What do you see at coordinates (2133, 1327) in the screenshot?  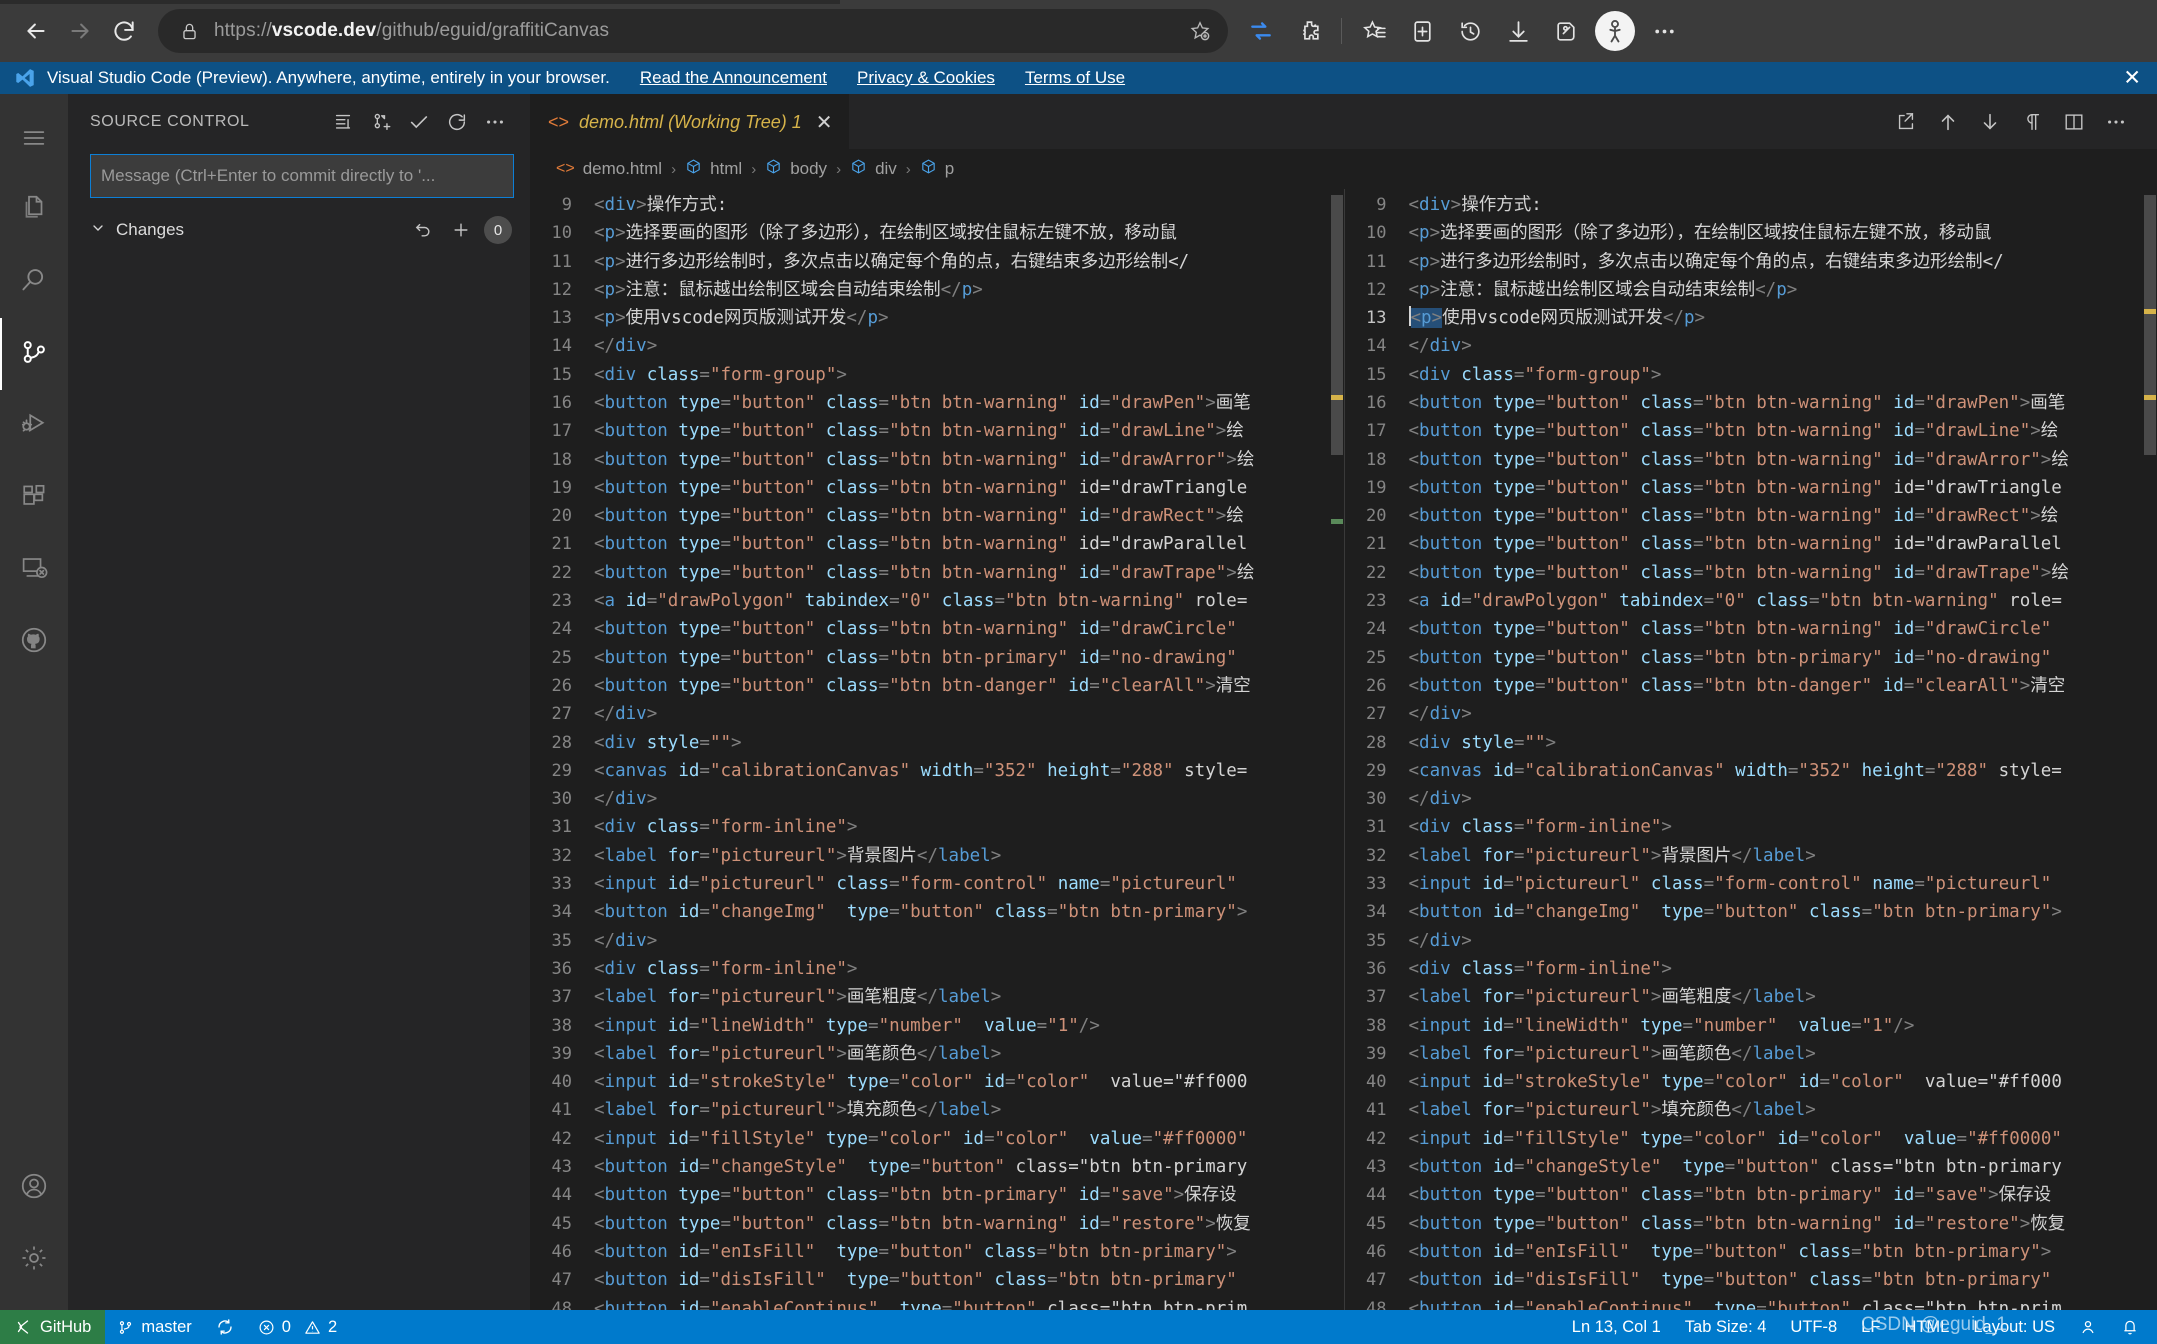 I see `notifications-bell-icon` at bounding box center [2133, 1327].